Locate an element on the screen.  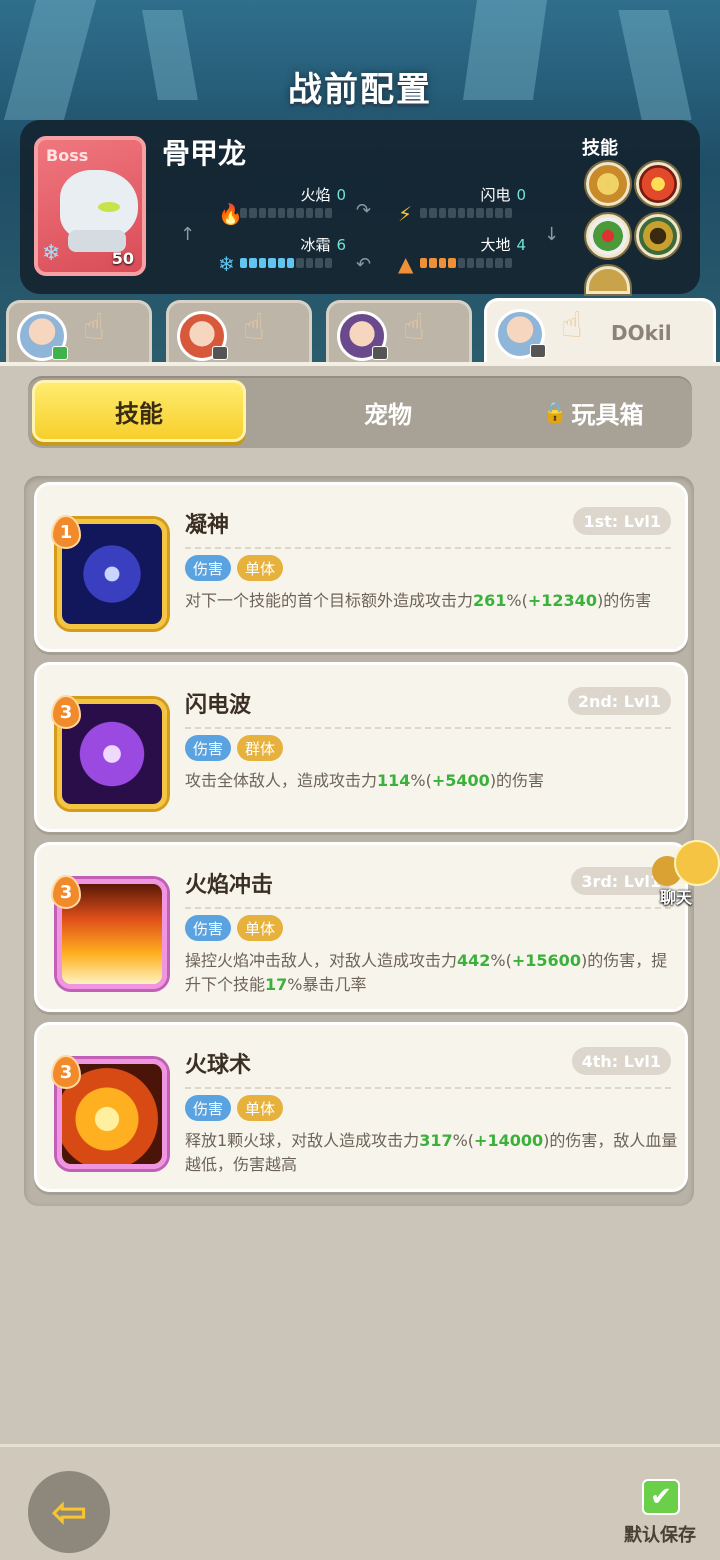
element-fire: 🔥 火焰 0 is located at coordinates (289, 206).